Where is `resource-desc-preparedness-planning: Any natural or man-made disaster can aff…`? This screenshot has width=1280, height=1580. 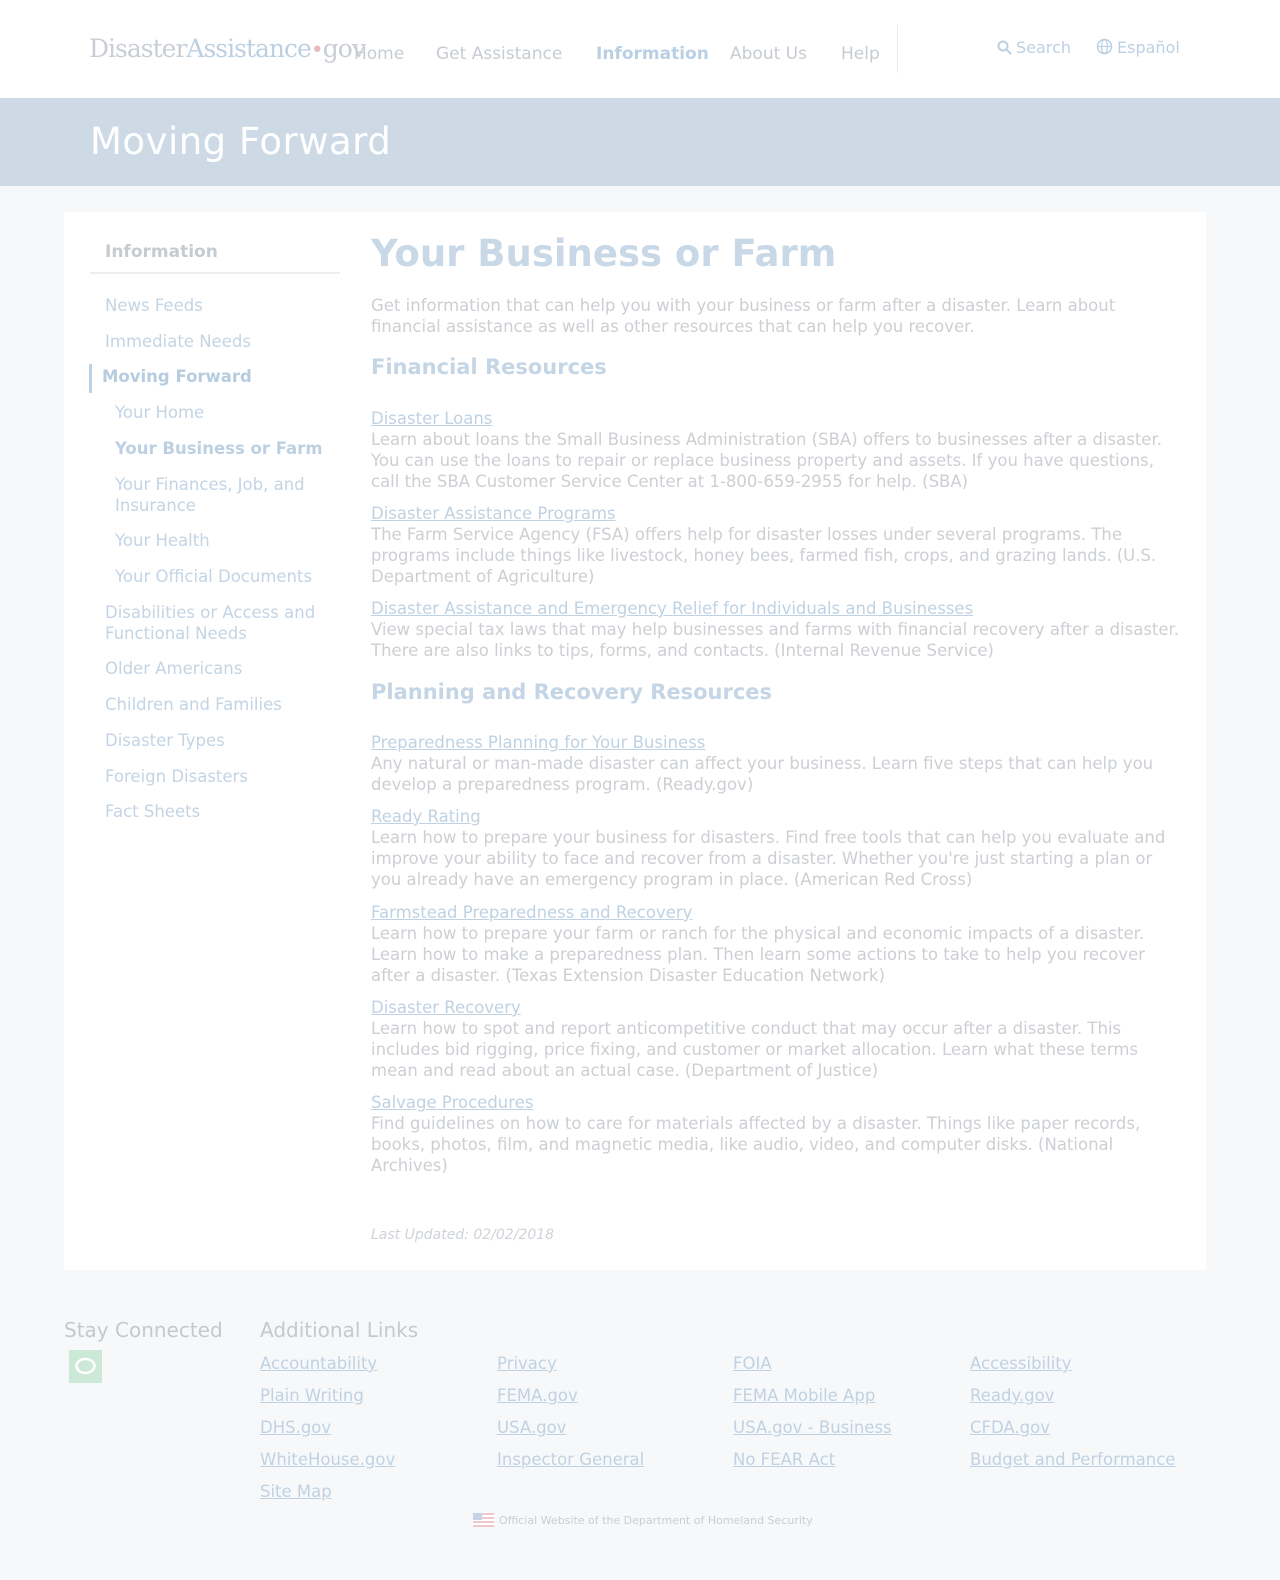
resource-desc-preparedness-planning: Any natural or man-made disaster can aff… is located at coordinates (762, 774).